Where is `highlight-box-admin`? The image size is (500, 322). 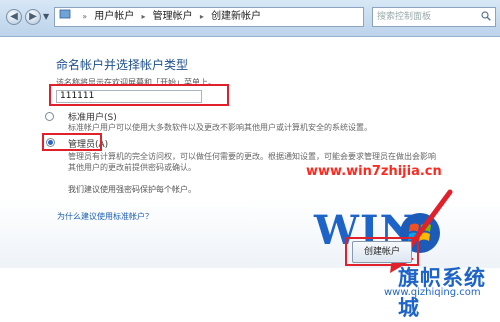
highlight-box-admin is located at coordinates (72, 142).